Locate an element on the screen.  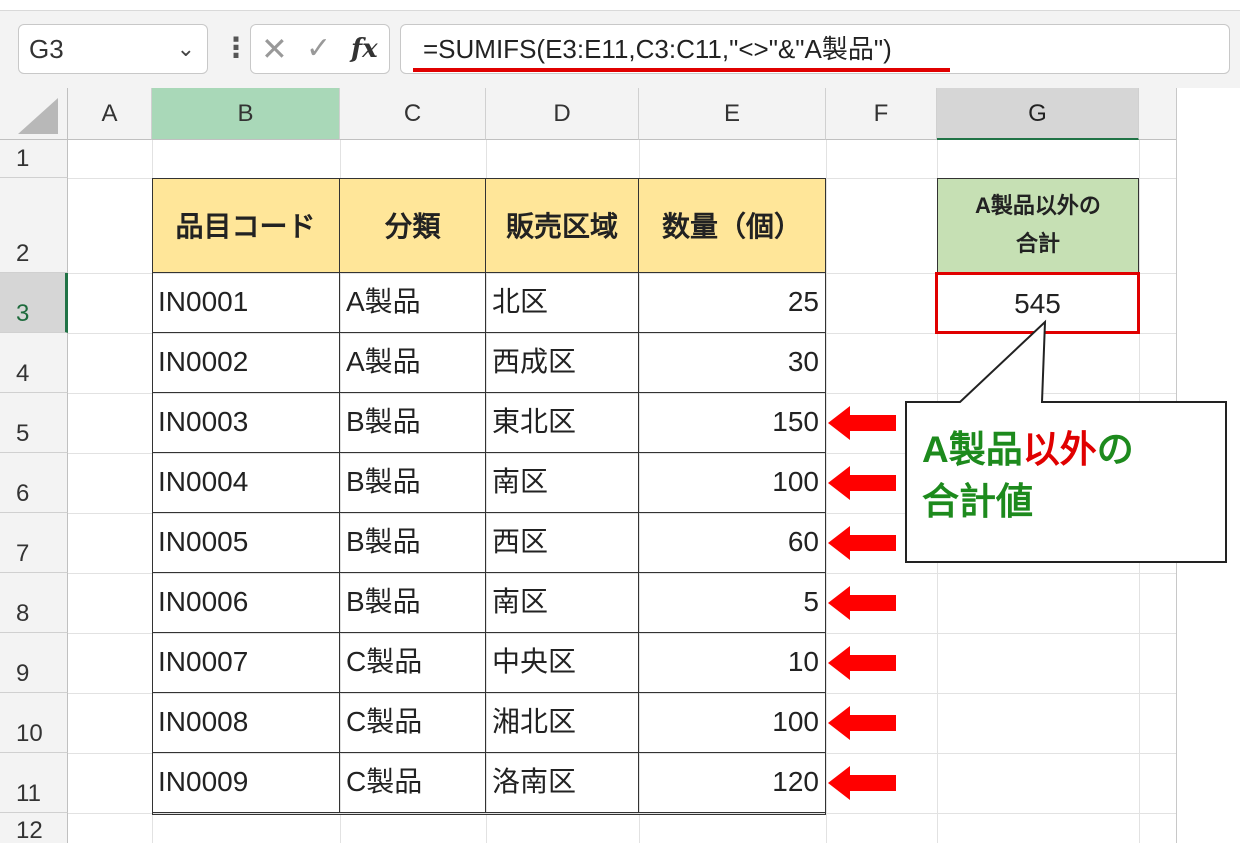
row-number: 11 is located at coordinates (28, 793).